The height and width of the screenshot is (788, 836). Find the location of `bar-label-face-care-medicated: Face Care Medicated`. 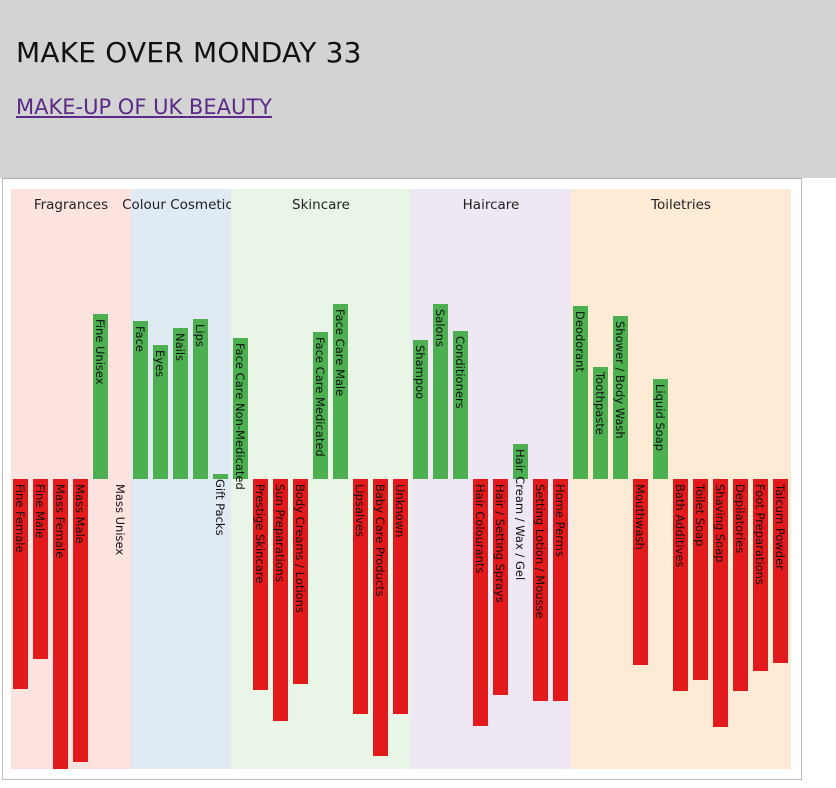

bar-label-face-care-medicated: Face Care Medicated is located at coordinates (320, 397).